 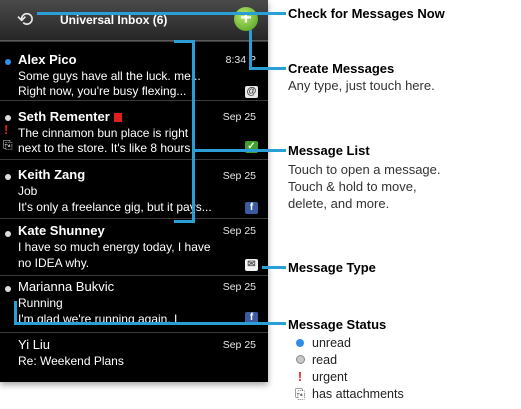 I want to click on callout-title-list: Message List, so click(x=329, y=150).